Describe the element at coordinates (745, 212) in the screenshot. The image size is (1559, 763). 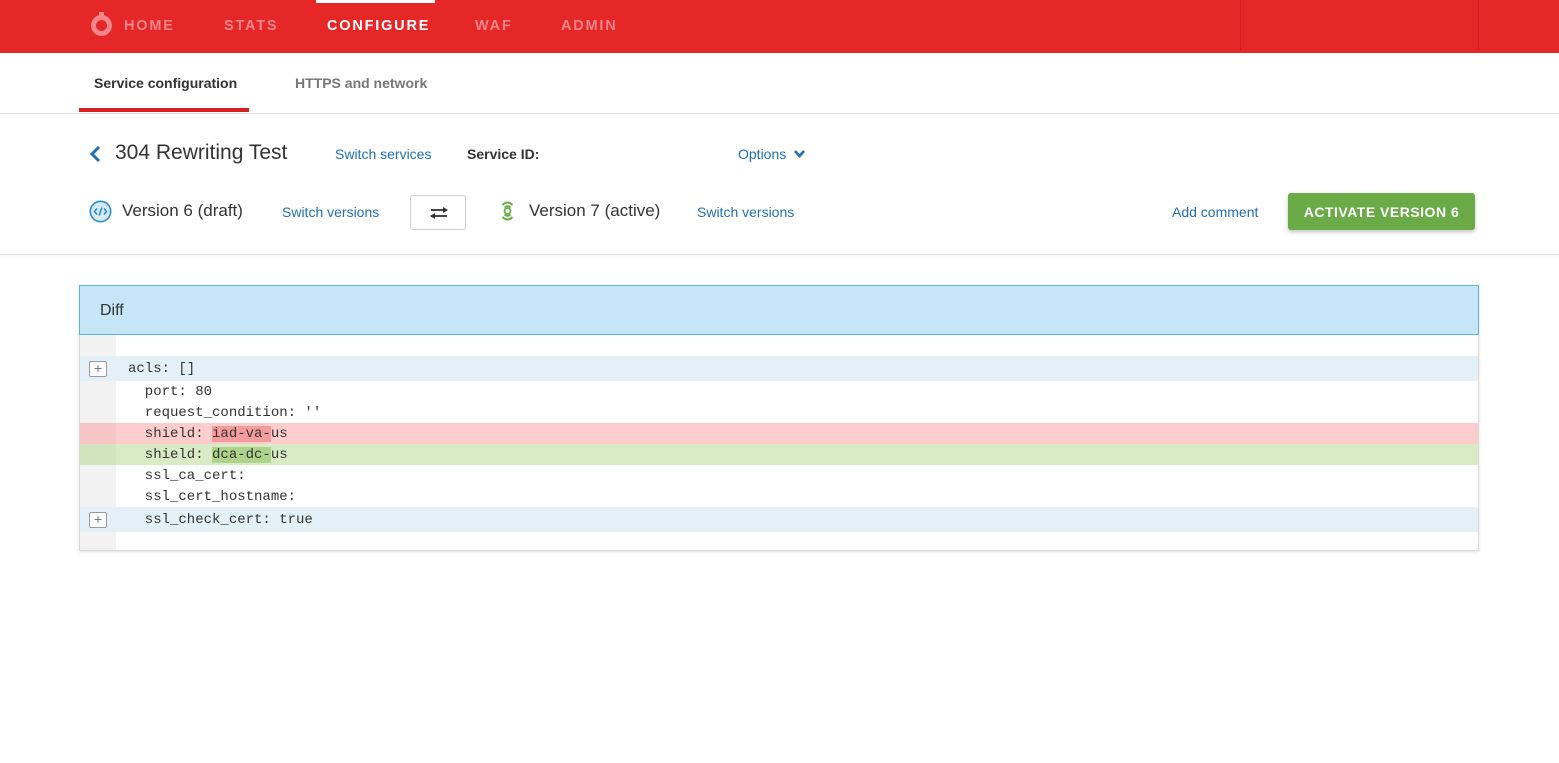
I see `switch-active-version-link: Switch versions` at that location.